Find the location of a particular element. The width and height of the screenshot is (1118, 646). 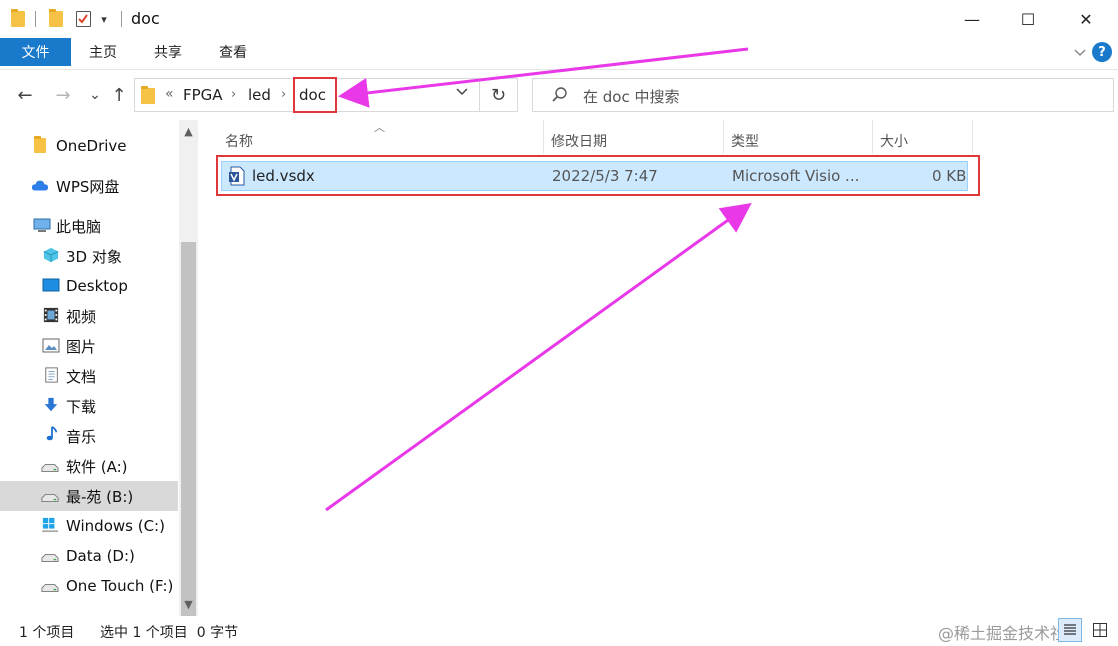

refresh-button: ↻ is located at coordinates (499, 95).